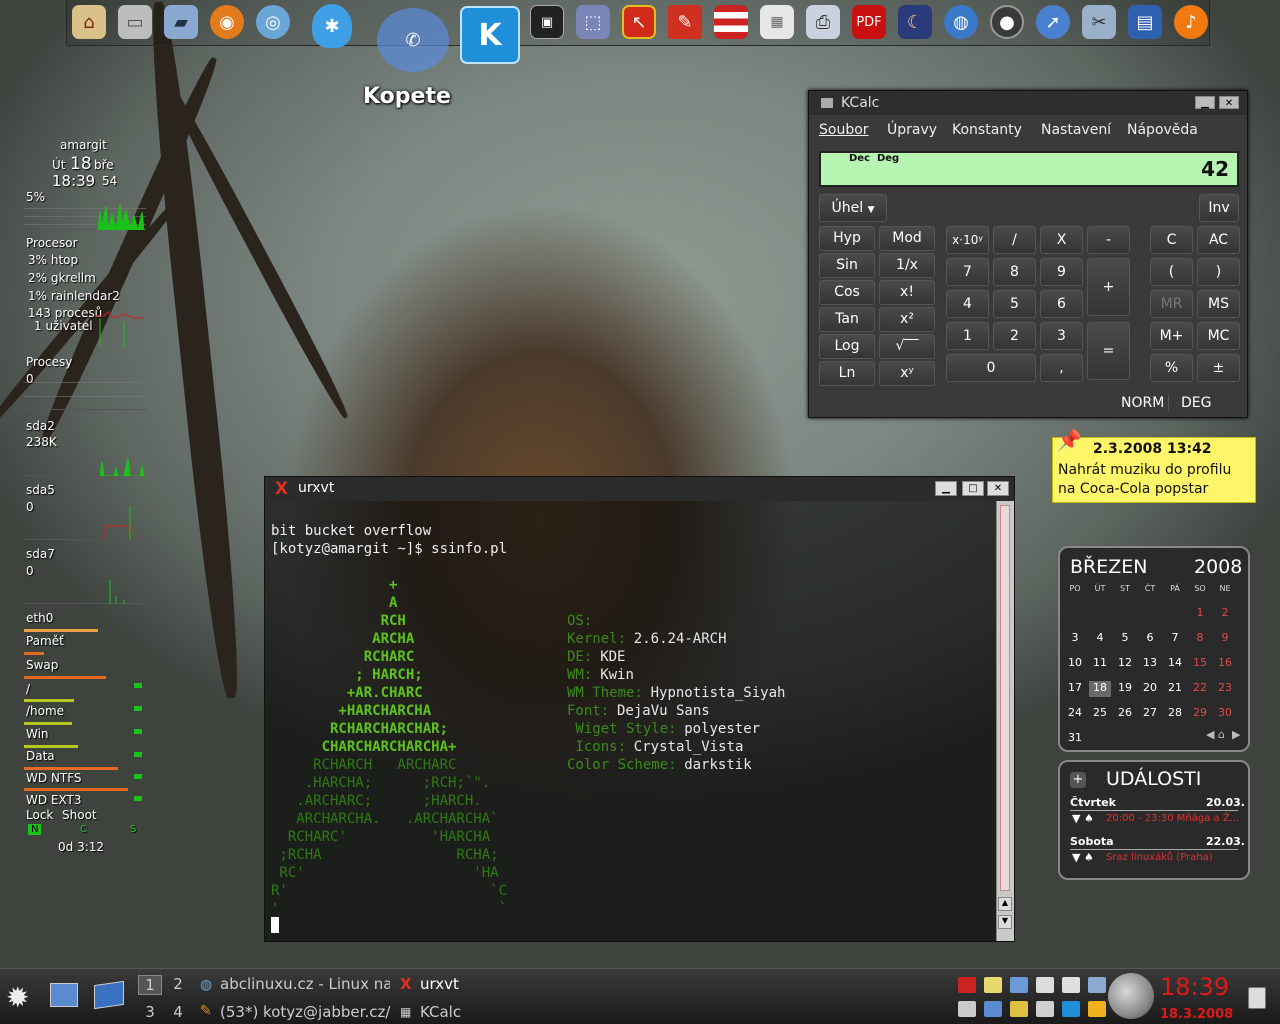 Image resolution: width=1280 pixels, height=1024 pixels. I want to click on calendar-day: 17, so click(1075, 689).